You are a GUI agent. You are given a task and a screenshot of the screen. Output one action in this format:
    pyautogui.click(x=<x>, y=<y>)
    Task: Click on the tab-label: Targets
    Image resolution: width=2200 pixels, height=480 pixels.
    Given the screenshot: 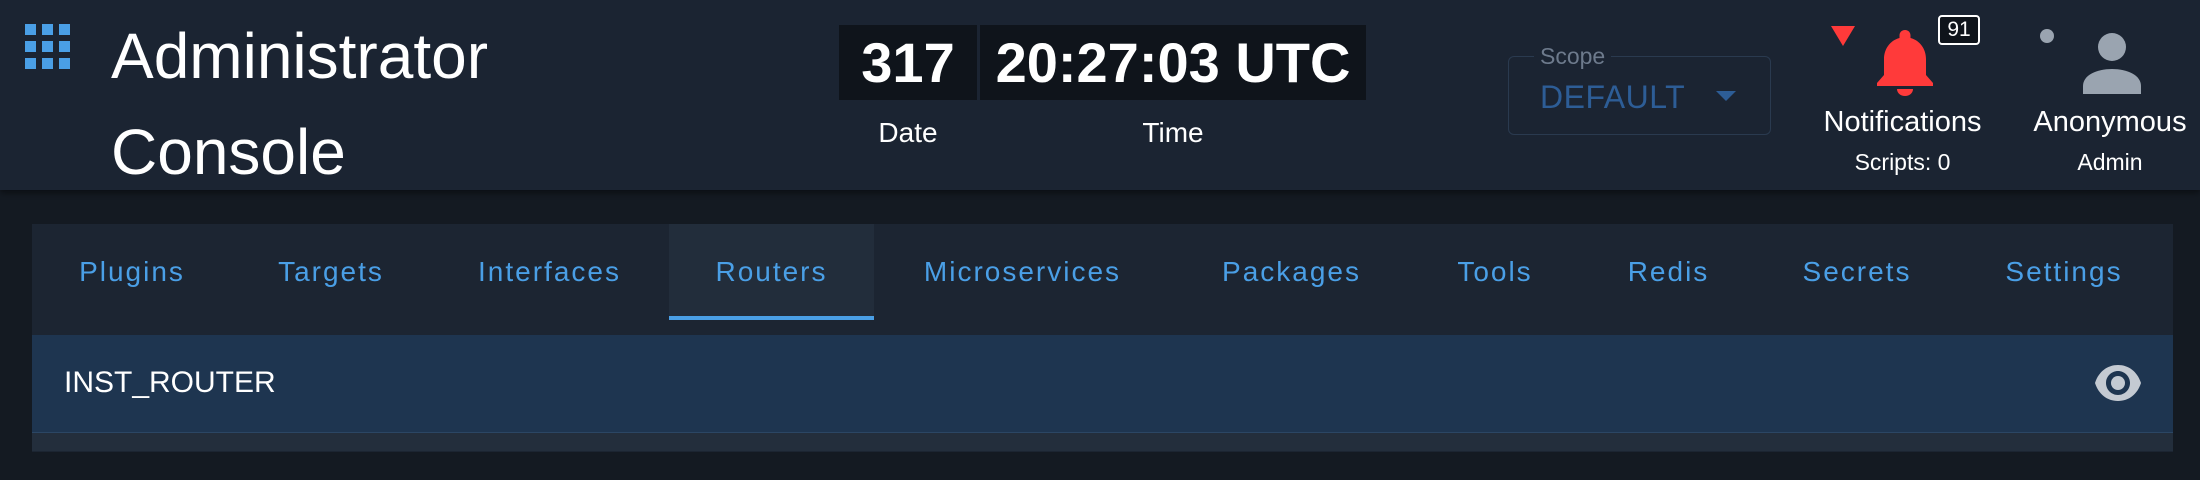 What is the action you would take?
    pyautogui.click(x=331, y=271)
    